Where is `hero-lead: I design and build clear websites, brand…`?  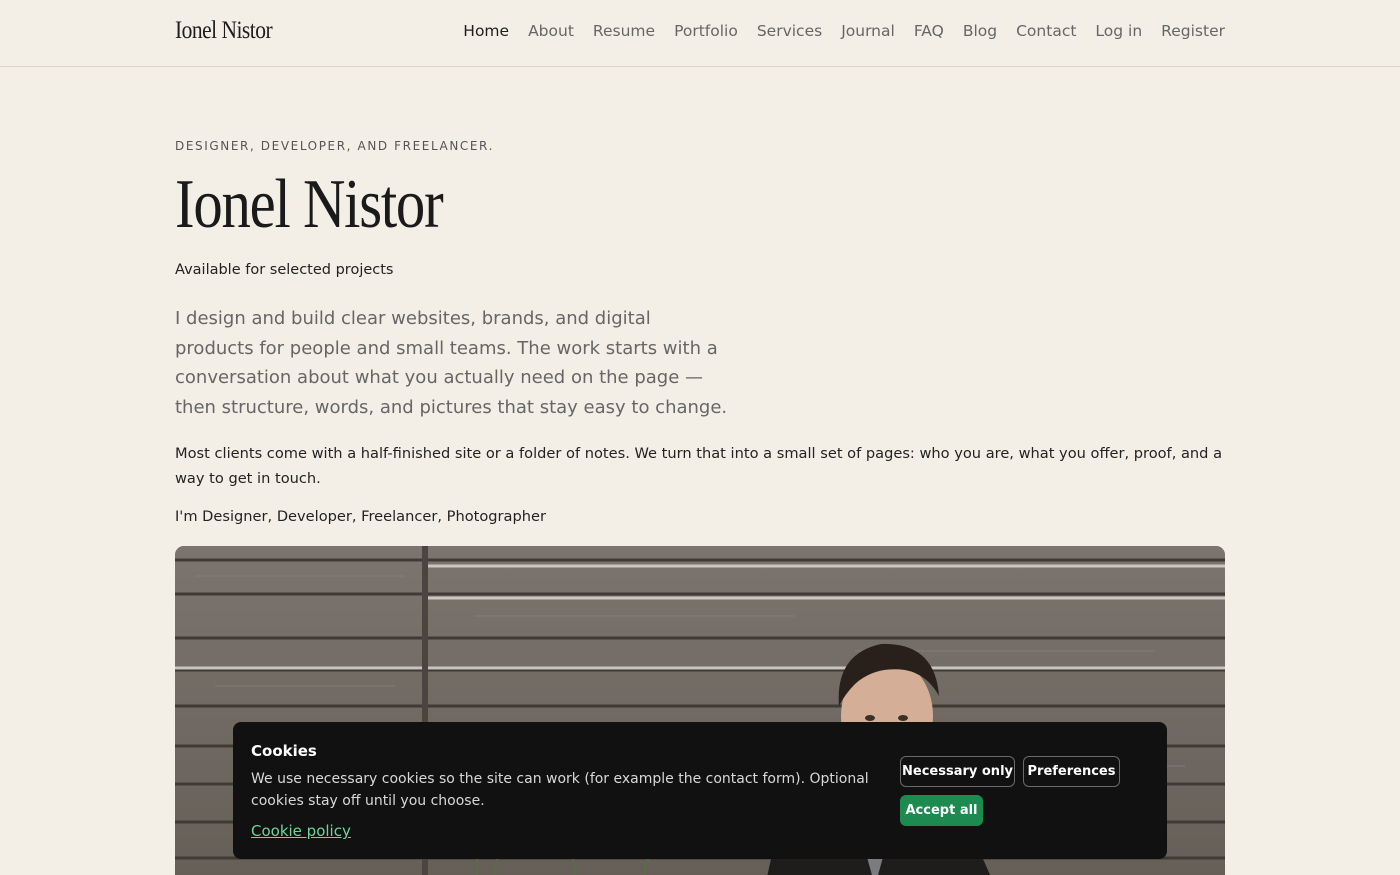
hero-lead: I design and build clear websites, brand… is located at coordinates (451, 363).